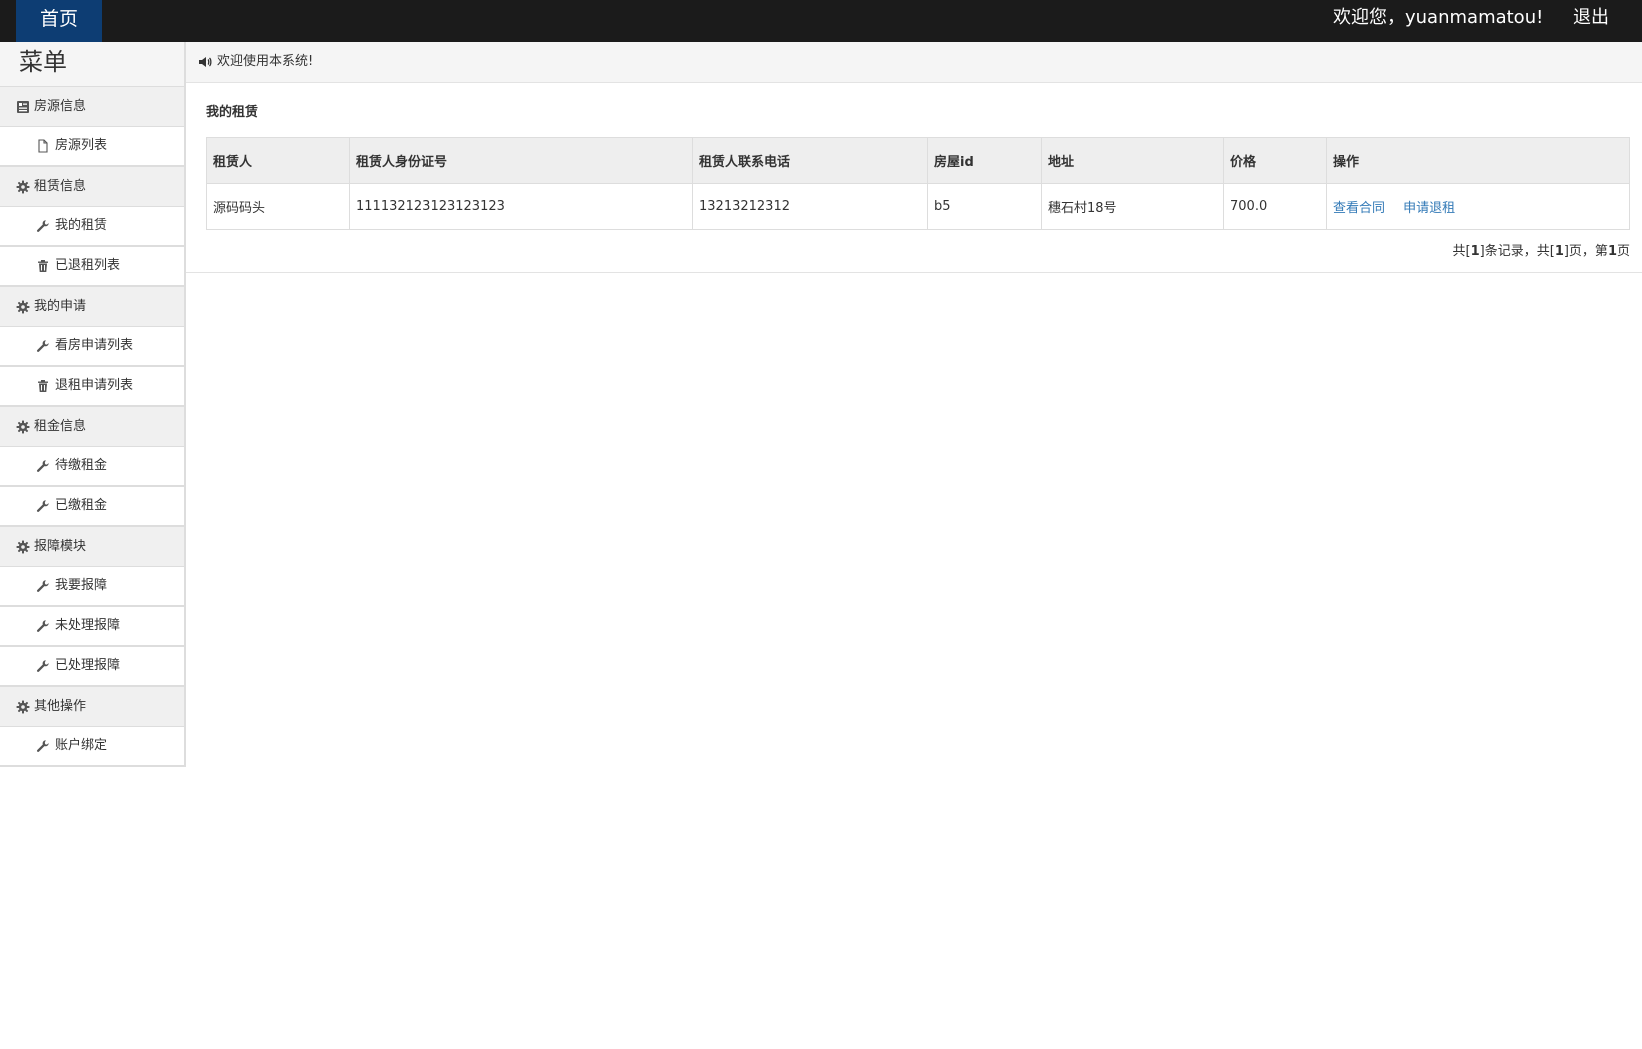 This screenshot has width=1642, height=1049. What do you see at coordinates (81, 145) in the screenshot?
I see `sidebar-item-label: 房源列表` at bounding box center [81, 145].